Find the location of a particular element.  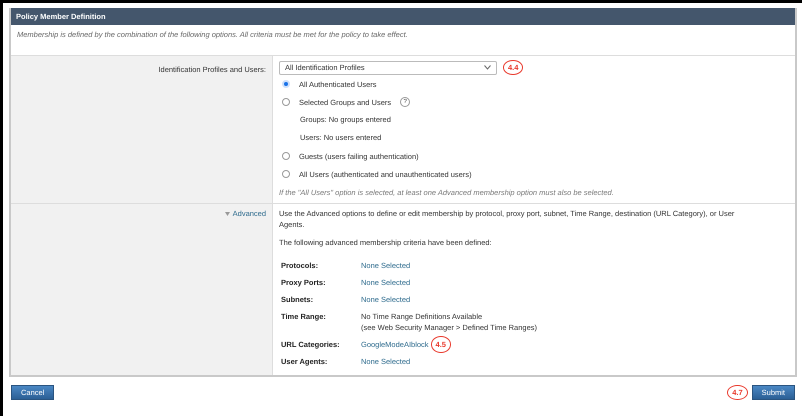

caret-icon is located at coordinates (487, 67).